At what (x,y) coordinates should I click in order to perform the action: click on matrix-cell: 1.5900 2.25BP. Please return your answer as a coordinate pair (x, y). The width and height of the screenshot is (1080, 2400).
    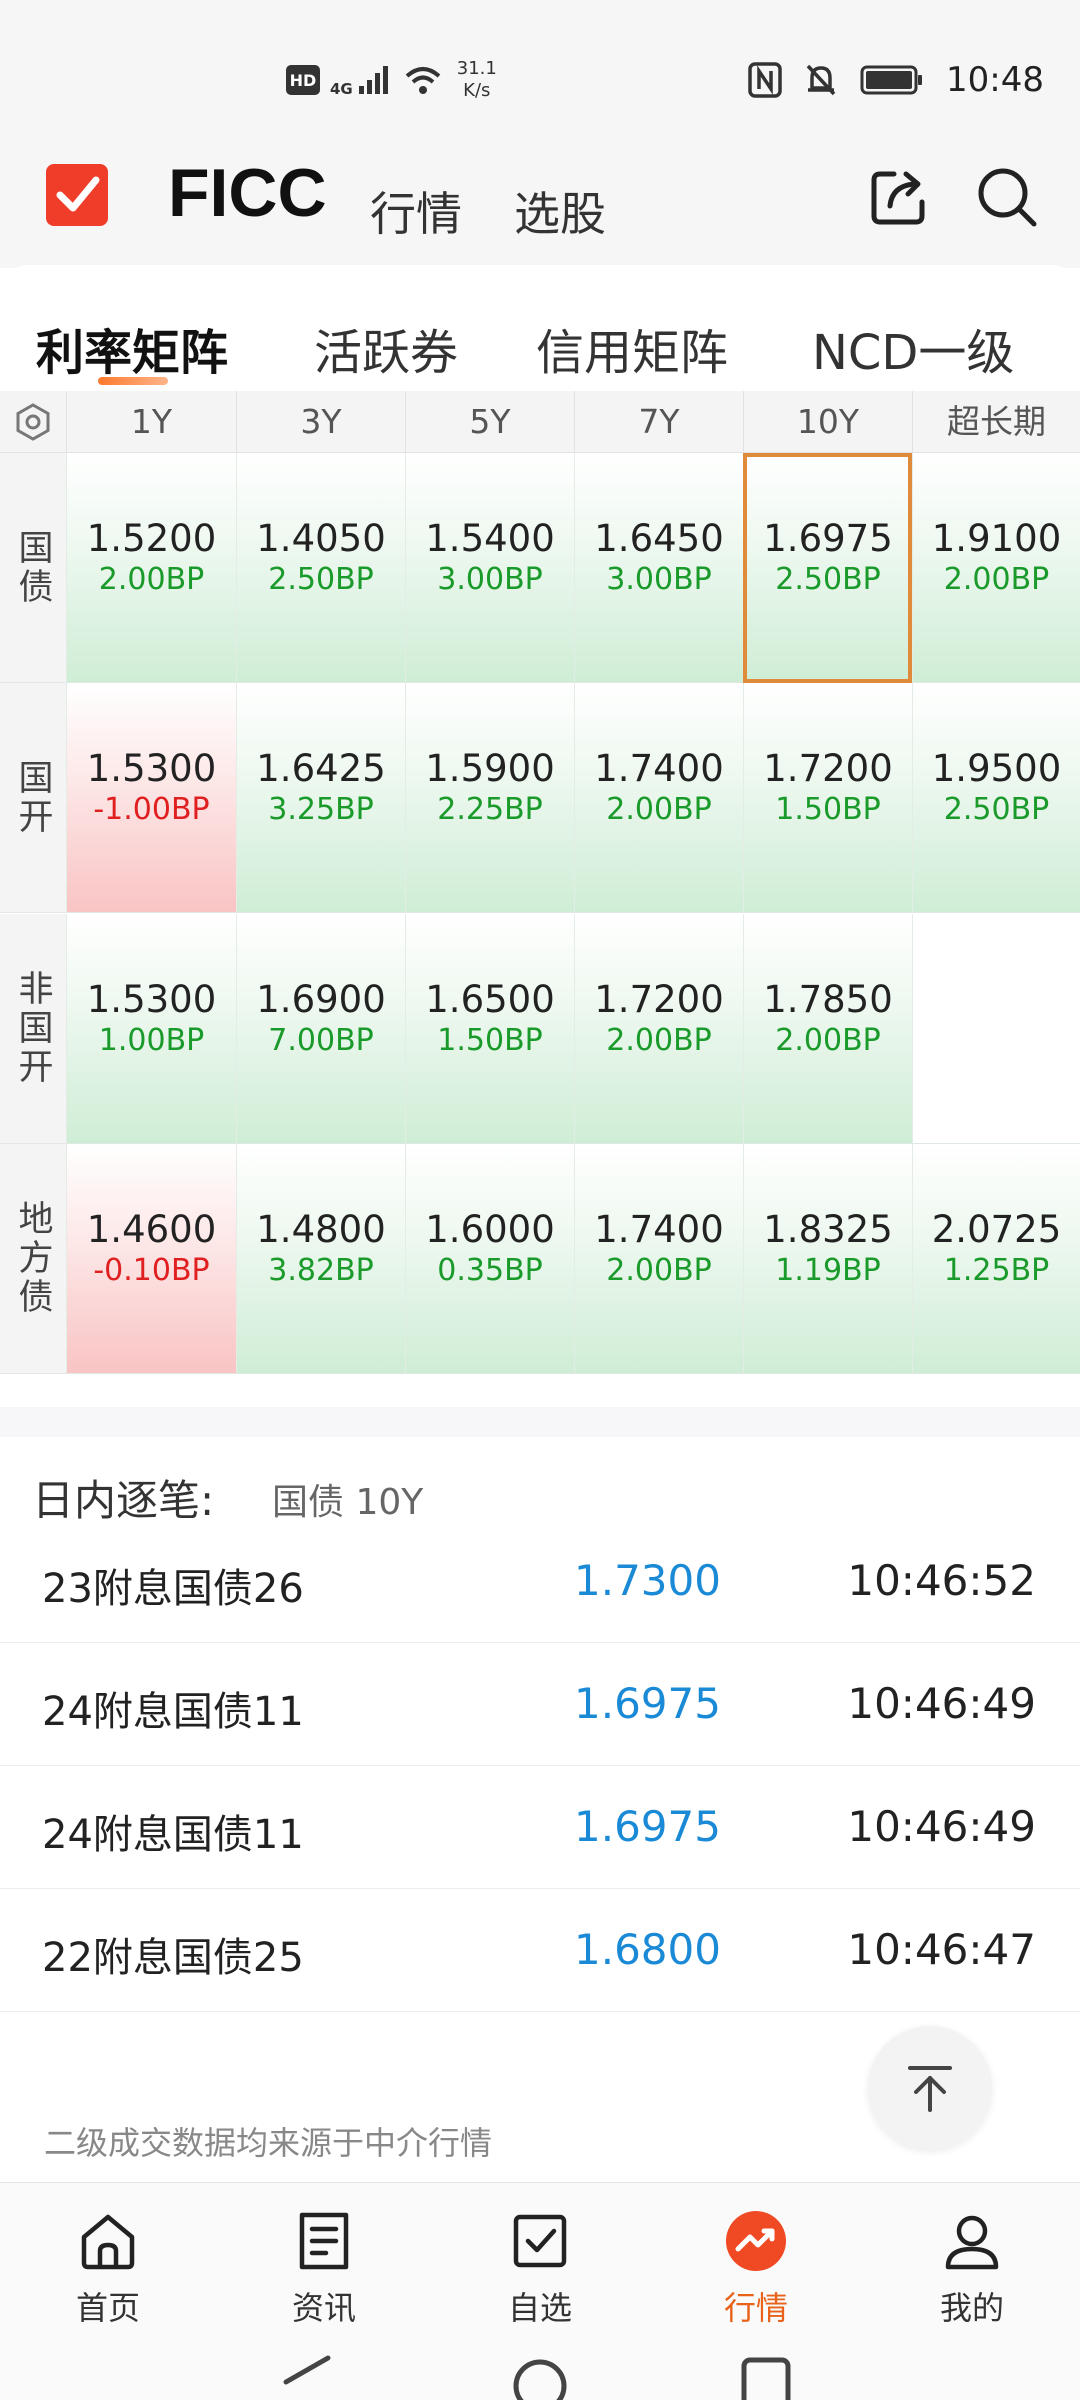
    Looking at the image, I should click on (489, 798).